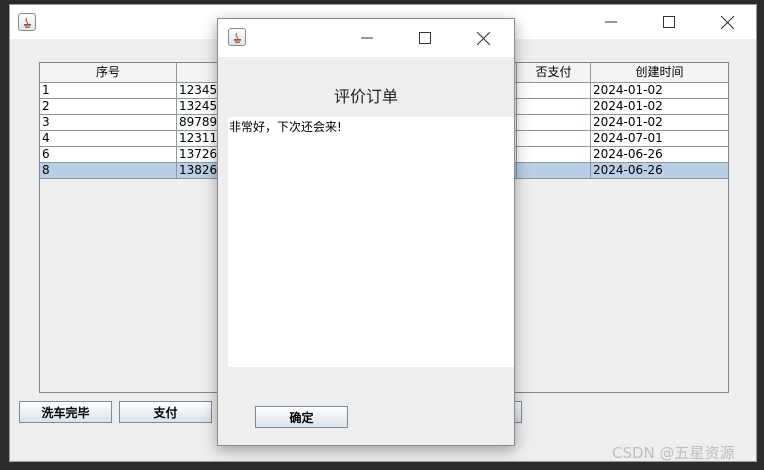 The height and width of the screenshot is (470, 764). What do you see at coordinates (108, 122) in the screenshot?
I see `cell-id: 3` at bounding box center [108, 122].